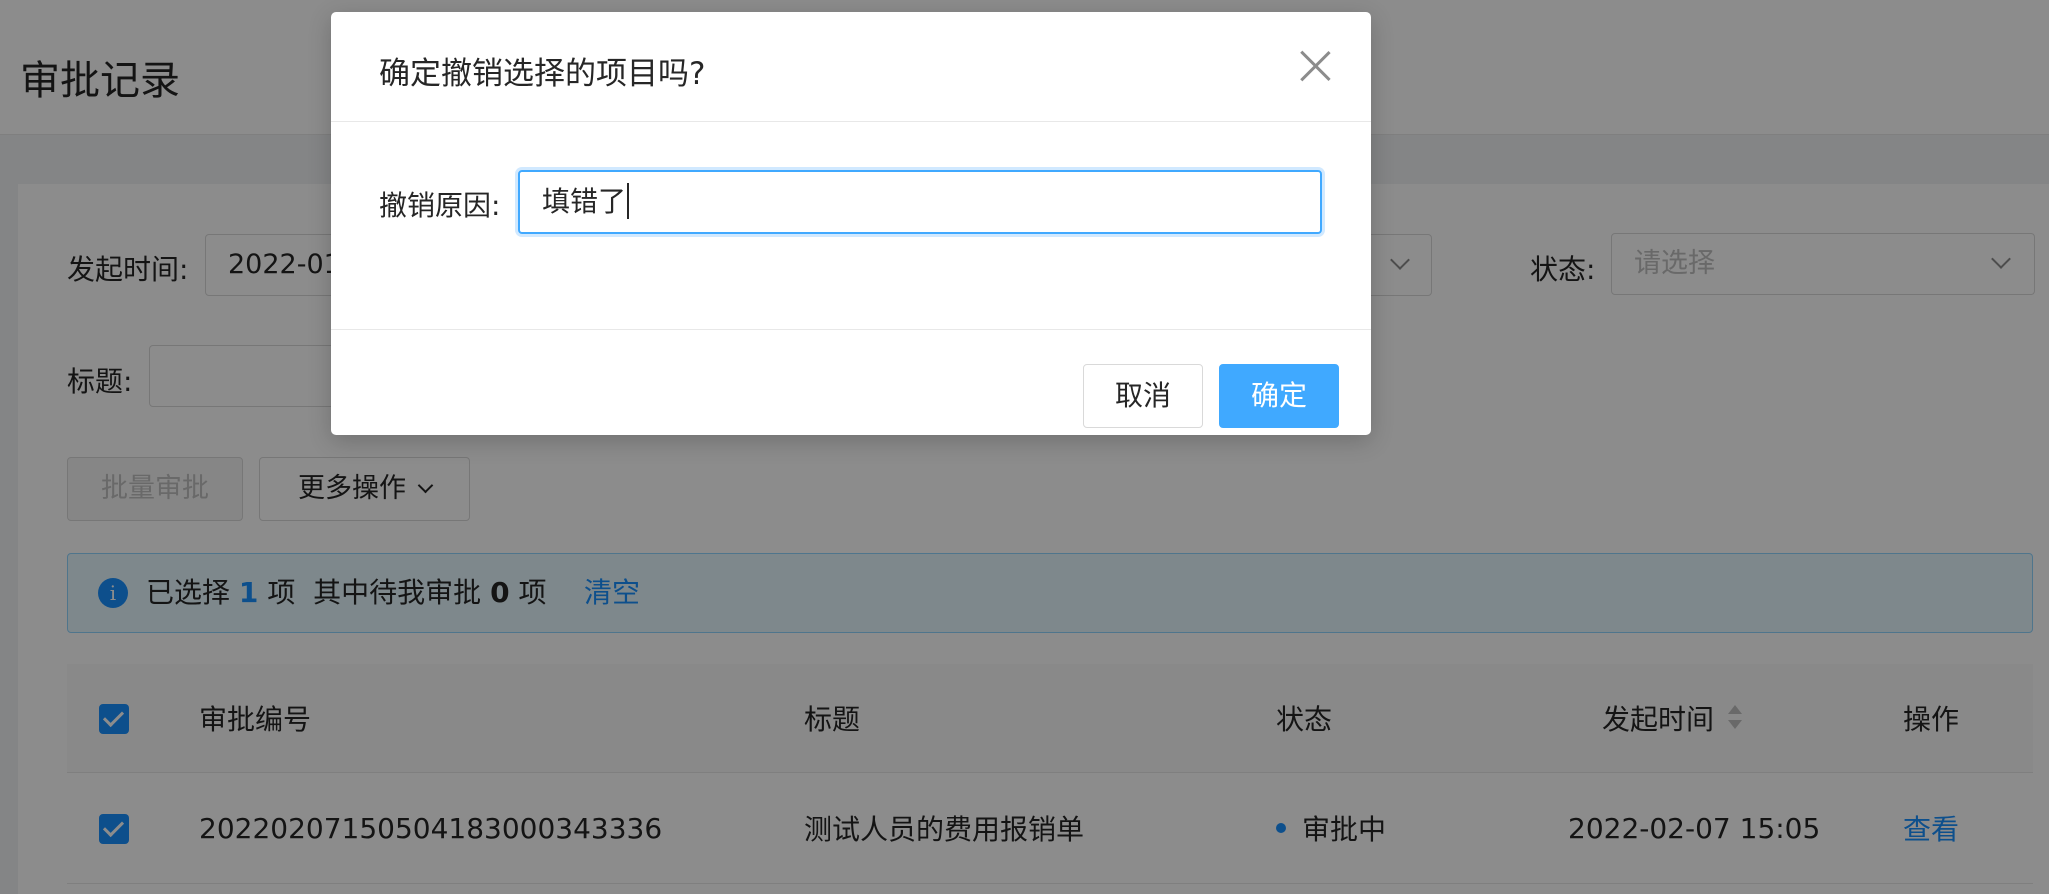  I want to click on revoke-reason-label: 撤销原因:, so click(440, 205).